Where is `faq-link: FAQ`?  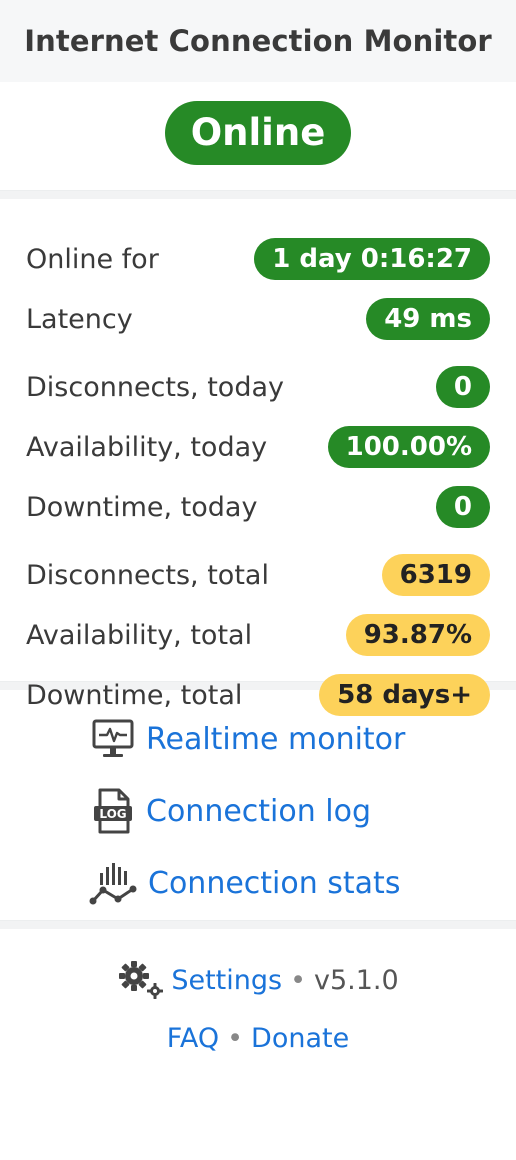 faq-link: FAQ is located at coordinates (193, 1038).